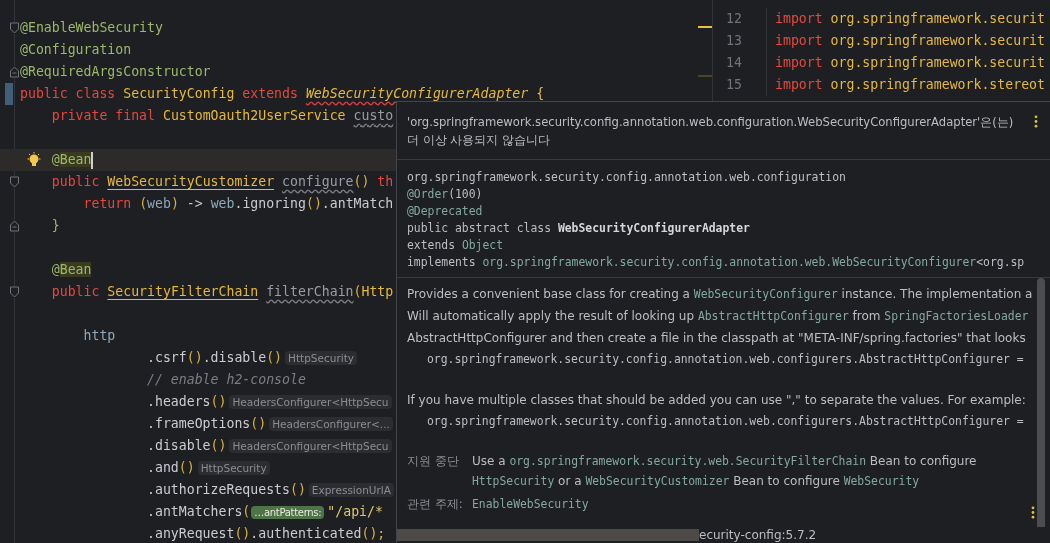 The width and height of the screenshot is (1050, 543). I want to click on code-text: WebSecurityCustomizer, so click(191, 181).